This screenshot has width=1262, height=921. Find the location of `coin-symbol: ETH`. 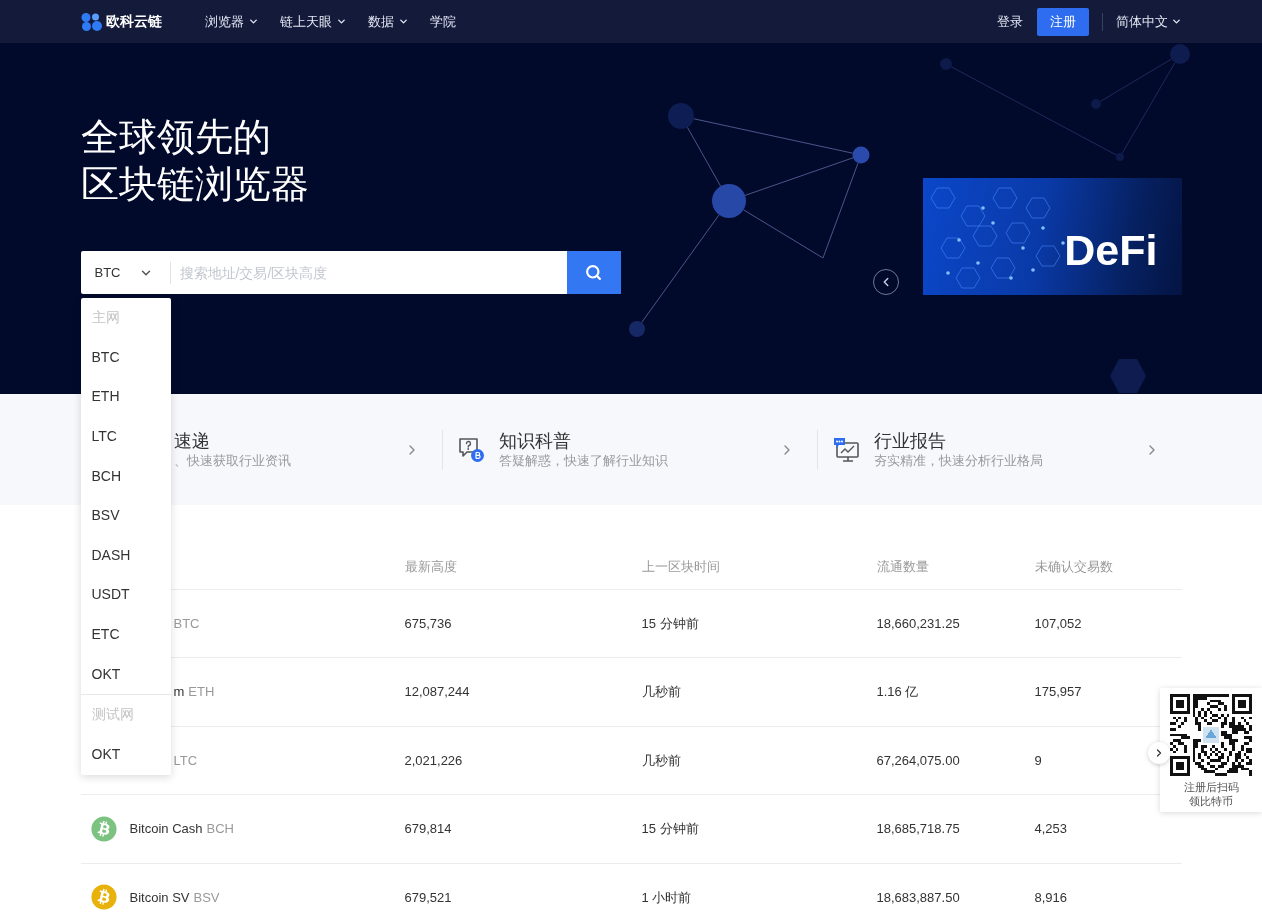

coin-symbol: ETH is located at coordinates (201, 692).